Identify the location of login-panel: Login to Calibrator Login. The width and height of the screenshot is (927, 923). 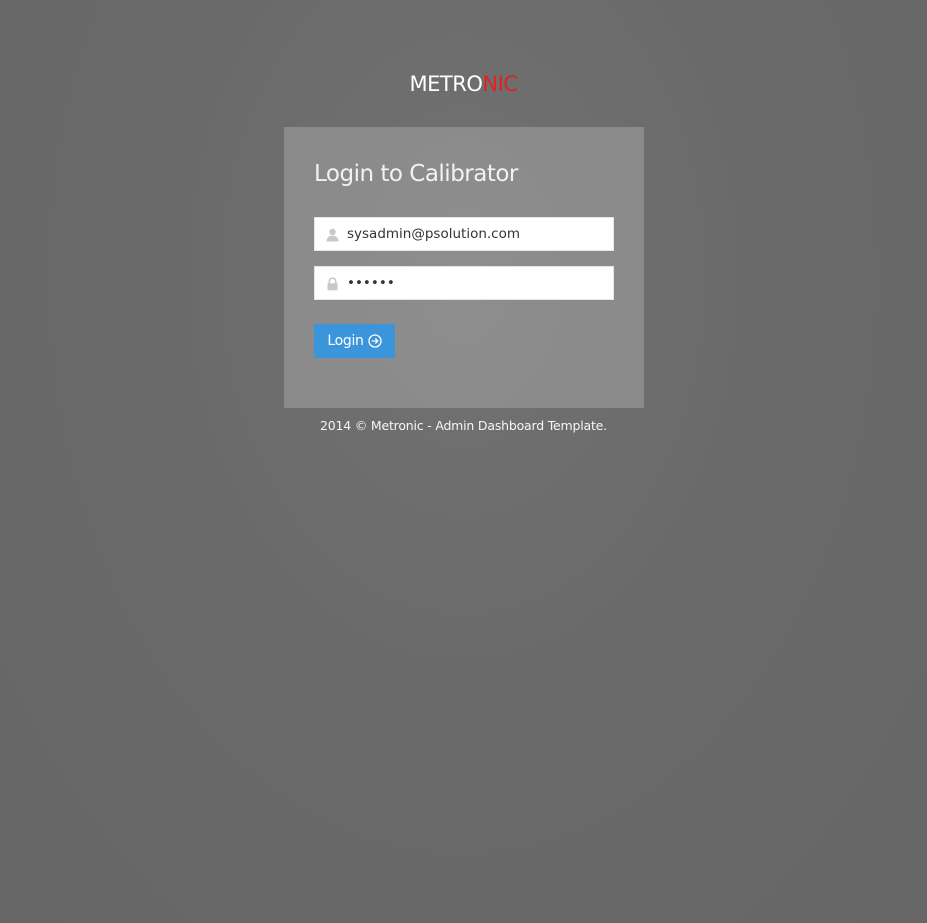
(464, 267).